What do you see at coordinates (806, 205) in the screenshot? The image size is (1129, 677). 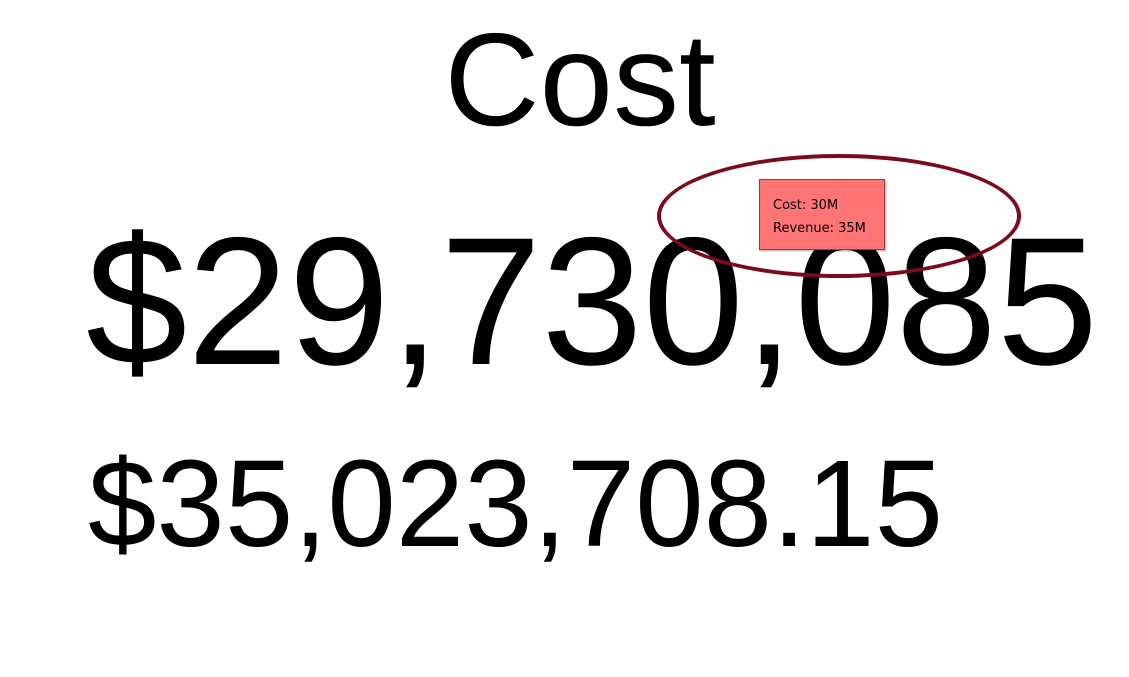 I see `tooltip-cost-line: Cost: 30M` at bounding box center [806, 205].